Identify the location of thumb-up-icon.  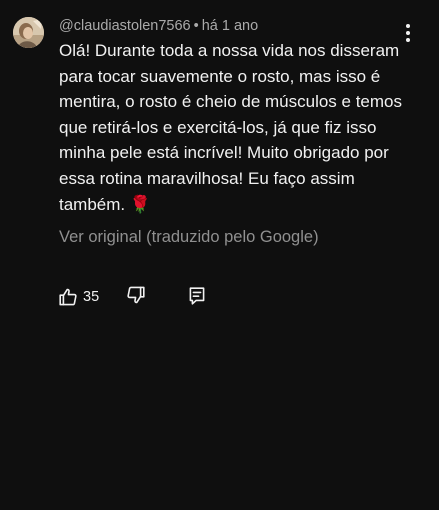
(68, 297).